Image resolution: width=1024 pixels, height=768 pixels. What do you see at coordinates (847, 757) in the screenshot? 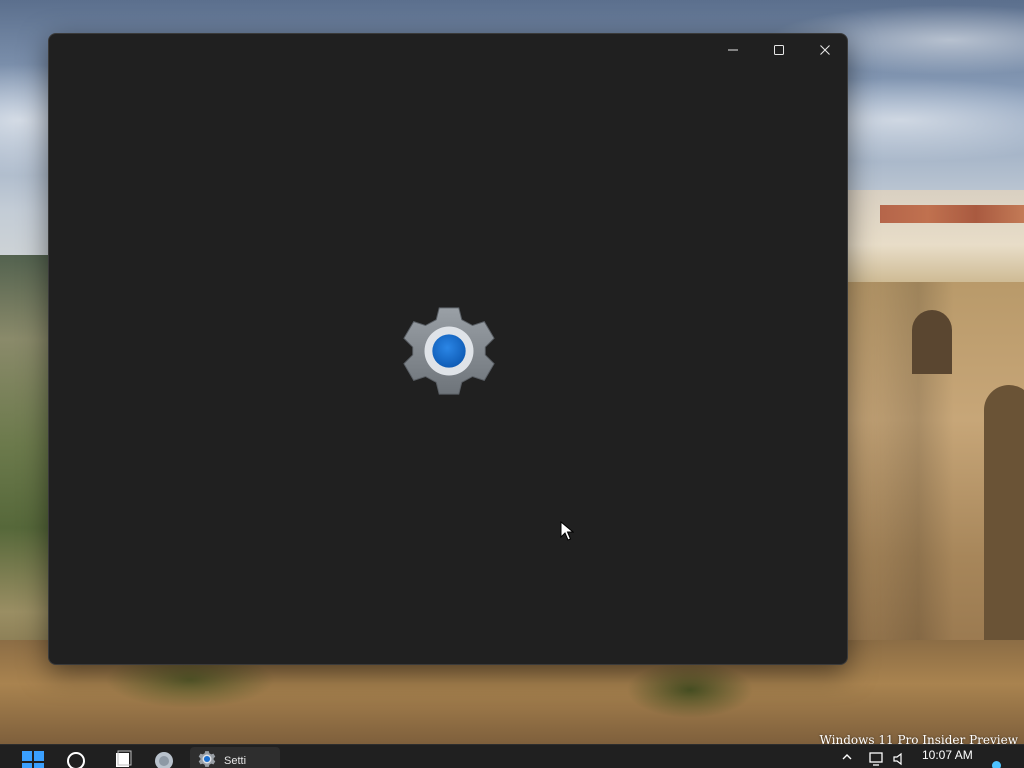
I see `chevron-up-icon` at bounding box center [847, 757].